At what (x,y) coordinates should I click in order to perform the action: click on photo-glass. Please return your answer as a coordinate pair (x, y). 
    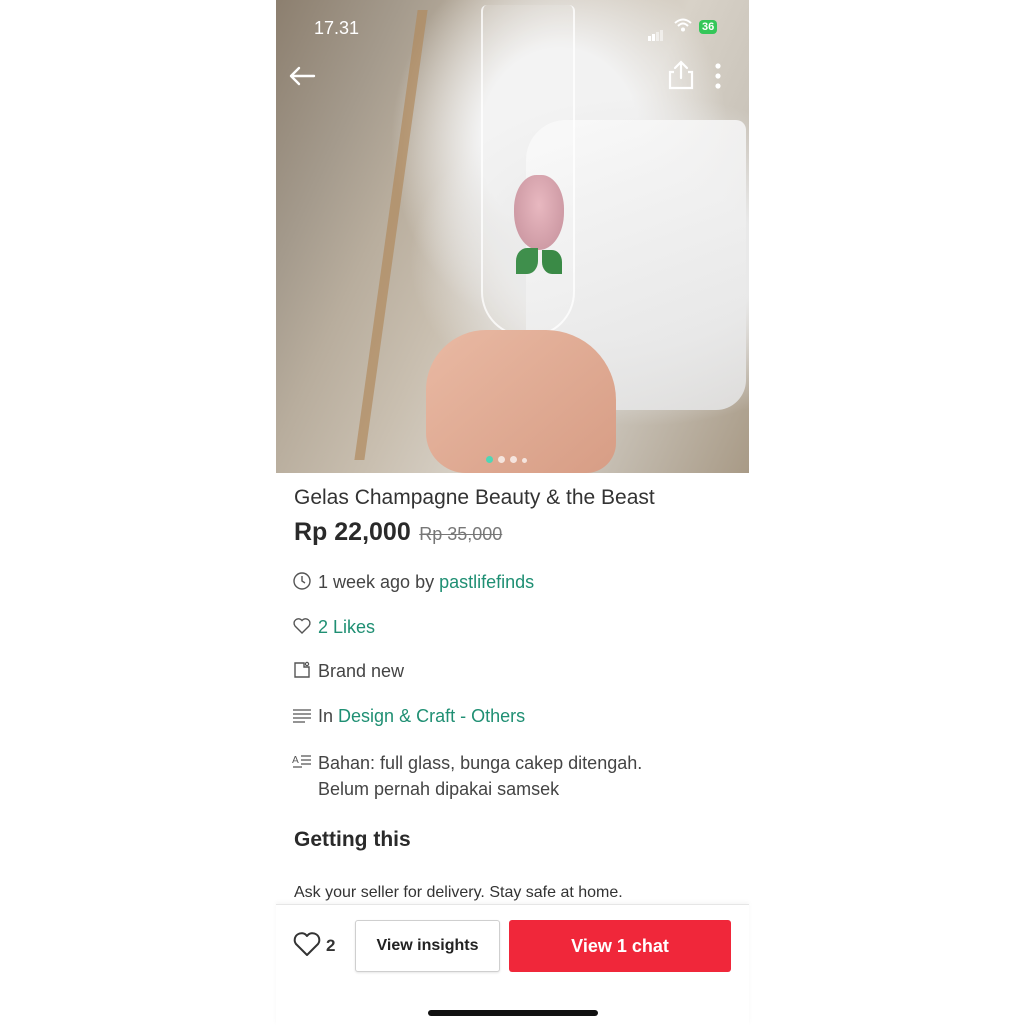
    Looking at the image, I should click on (528, 171).